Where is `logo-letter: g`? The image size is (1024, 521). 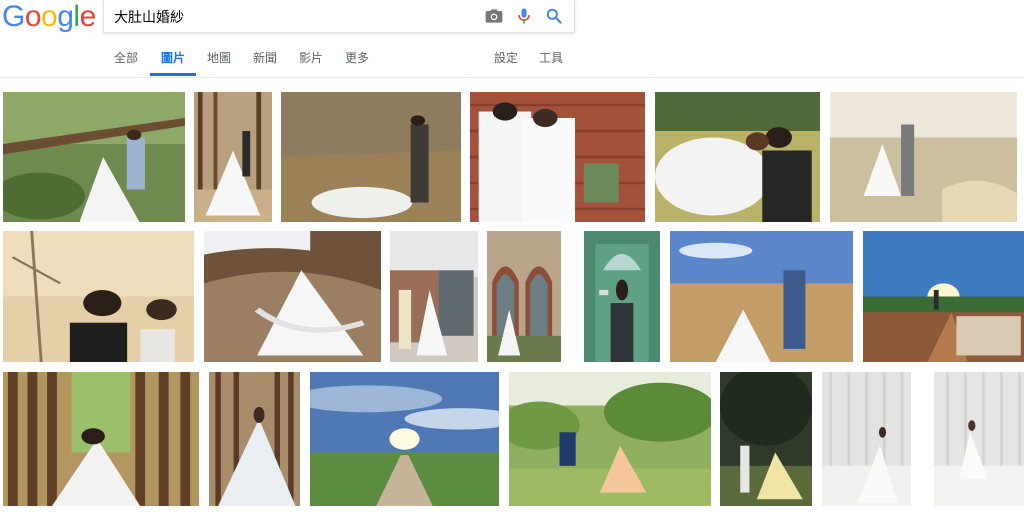
logo-letter: g is located at coordinates (65, 16).